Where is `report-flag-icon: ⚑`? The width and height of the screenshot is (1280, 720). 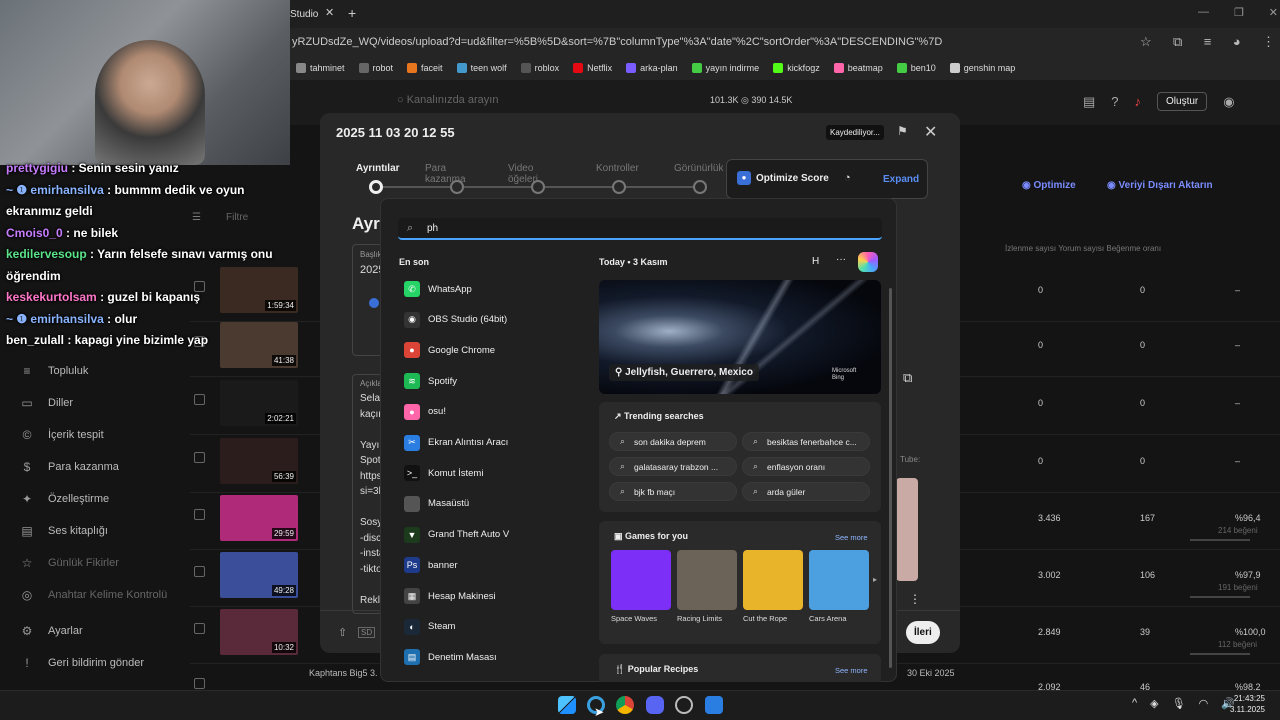 report-flag-icon: ⚑ is located at coordinates (902, 131).